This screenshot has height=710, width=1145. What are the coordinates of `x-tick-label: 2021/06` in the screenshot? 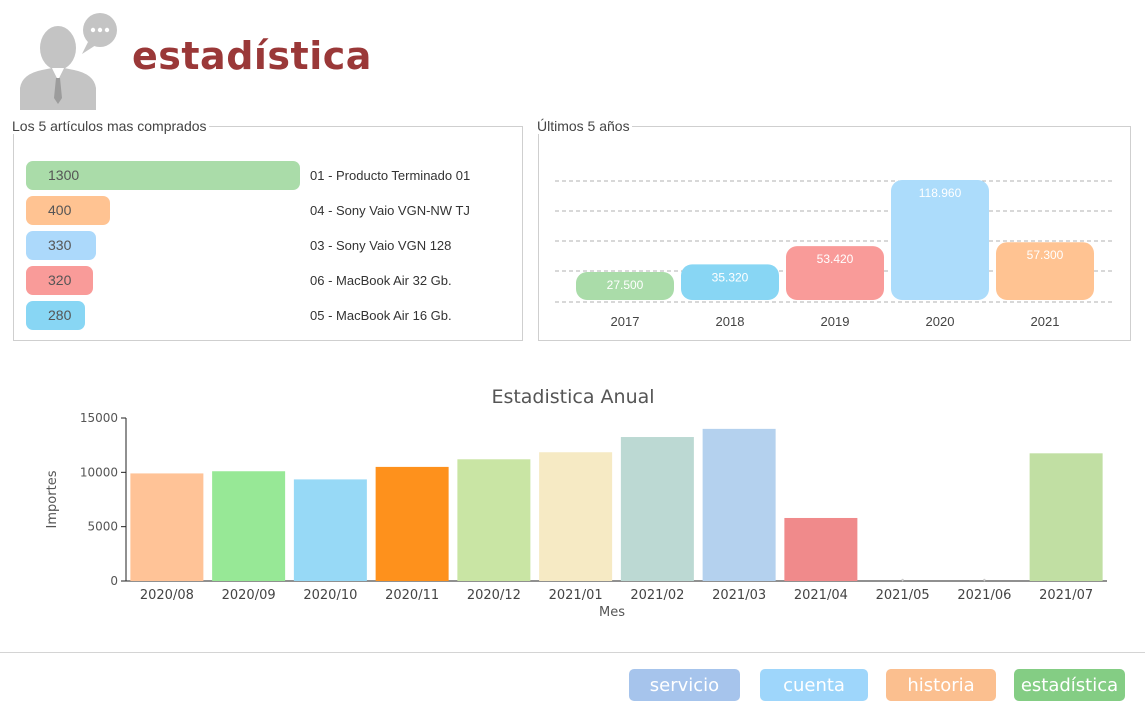 It's located at (984, 595).